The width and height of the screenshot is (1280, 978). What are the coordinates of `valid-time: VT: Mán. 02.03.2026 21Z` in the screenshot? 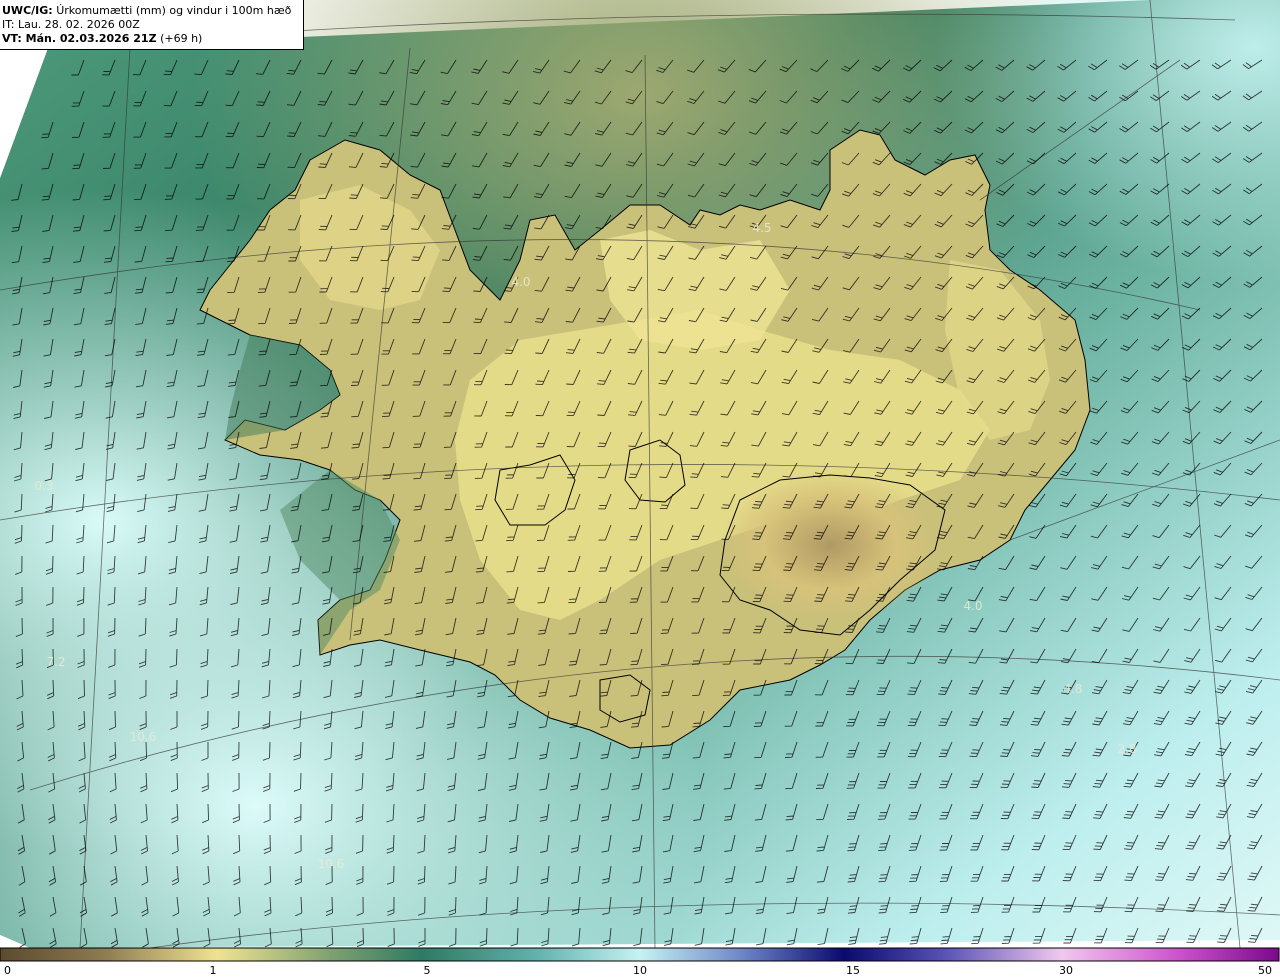 It's located at (79, 38).